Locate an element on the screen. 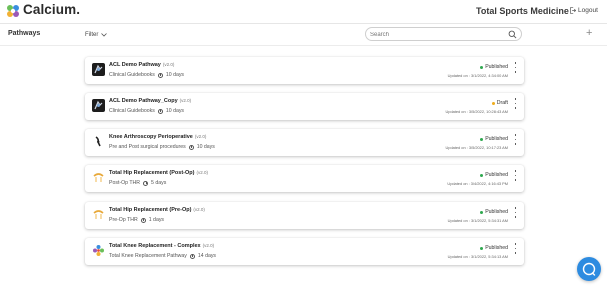 The image size is (607, 286). updated-timestamp: Updated on : 3/5/2022, 10:28:43 AM is located at coordinates (476, 111).